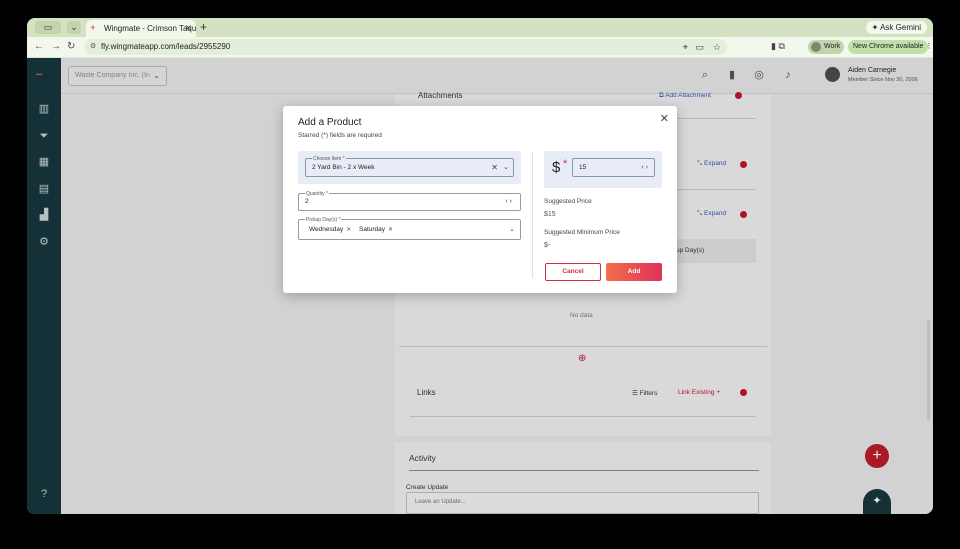  I want to click on bookmark-star-icon: ☆, so click(717, 47).